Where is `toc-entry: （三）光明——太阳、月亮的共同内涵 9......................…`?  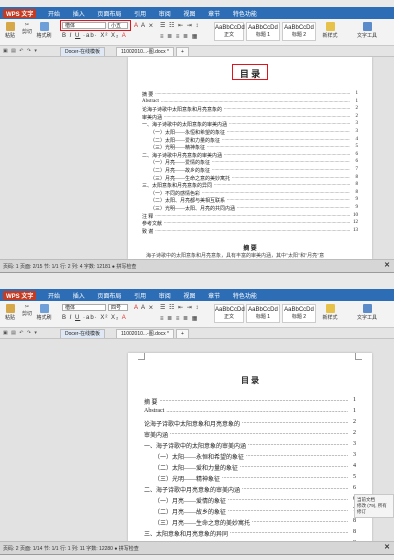 toc-entry: （三）光明——太阳、月亮的共同内涵 9......................… is located at coordinates (254, 209).